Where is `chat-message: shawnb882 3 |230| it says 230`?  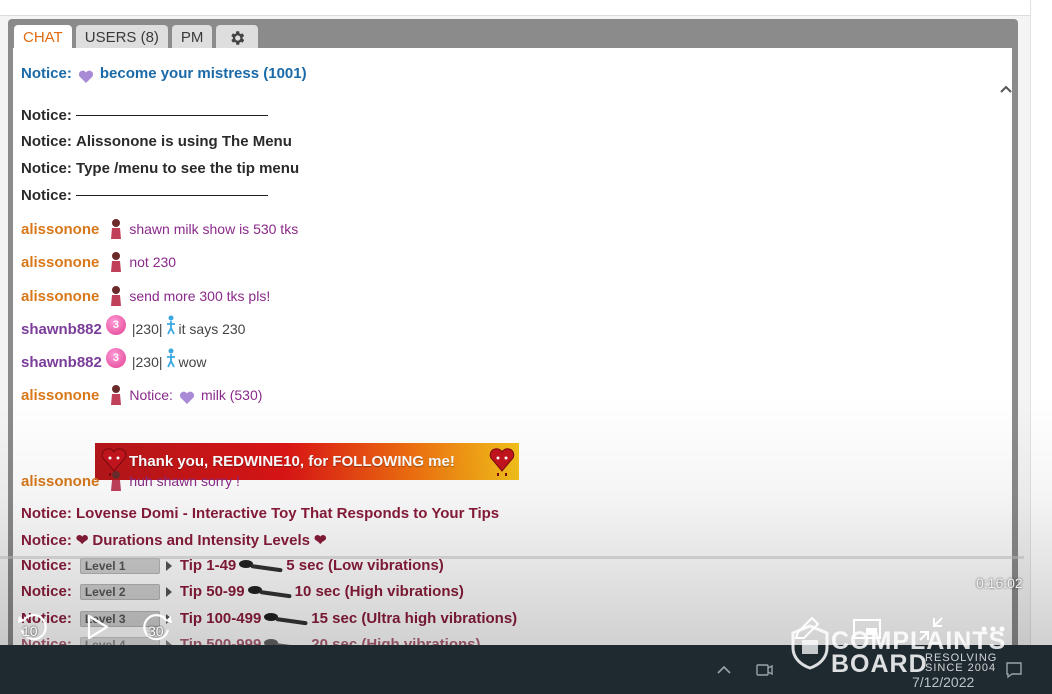
chat-message: shawnb882 3 |230| it says 230 is located at coordinates (133, 327).